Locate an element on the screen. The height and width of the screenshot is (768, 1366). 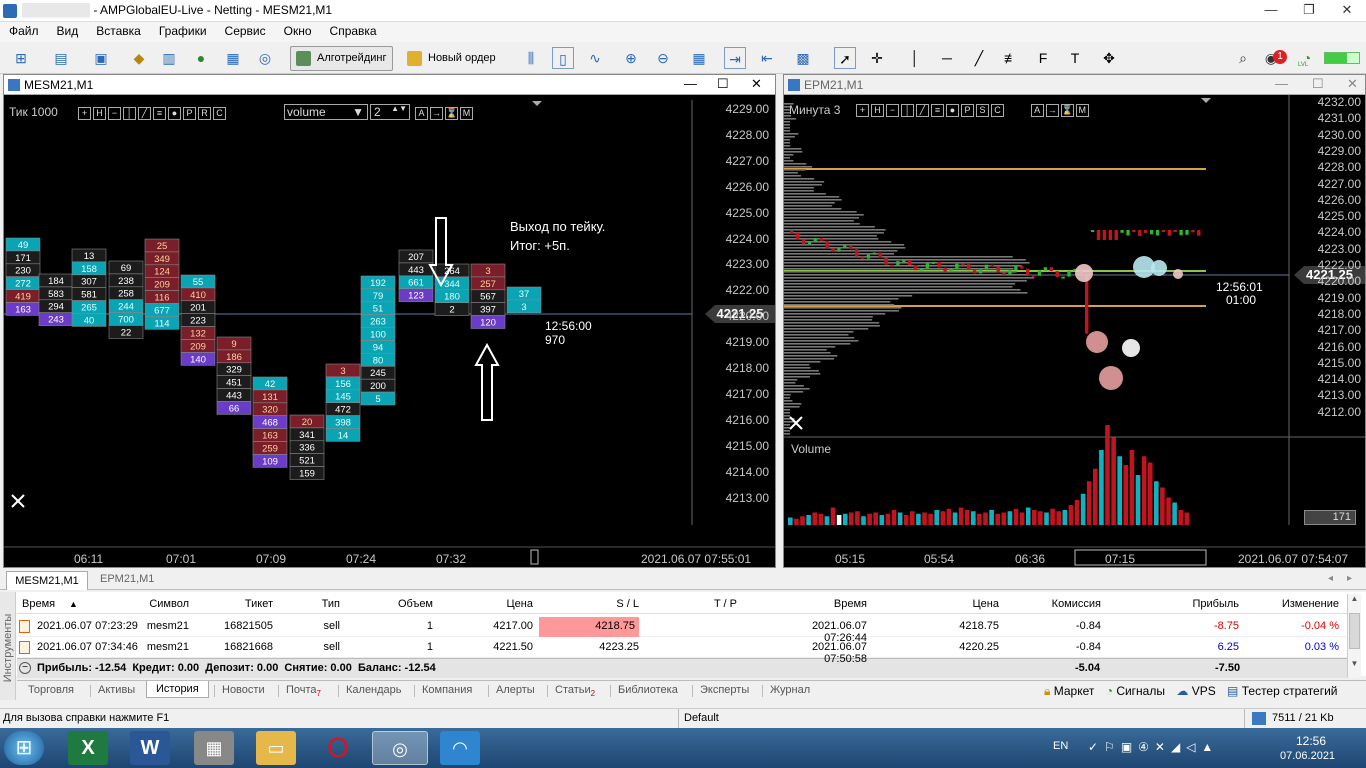
menu-charts: Графики is located at coordinates (183, 31).